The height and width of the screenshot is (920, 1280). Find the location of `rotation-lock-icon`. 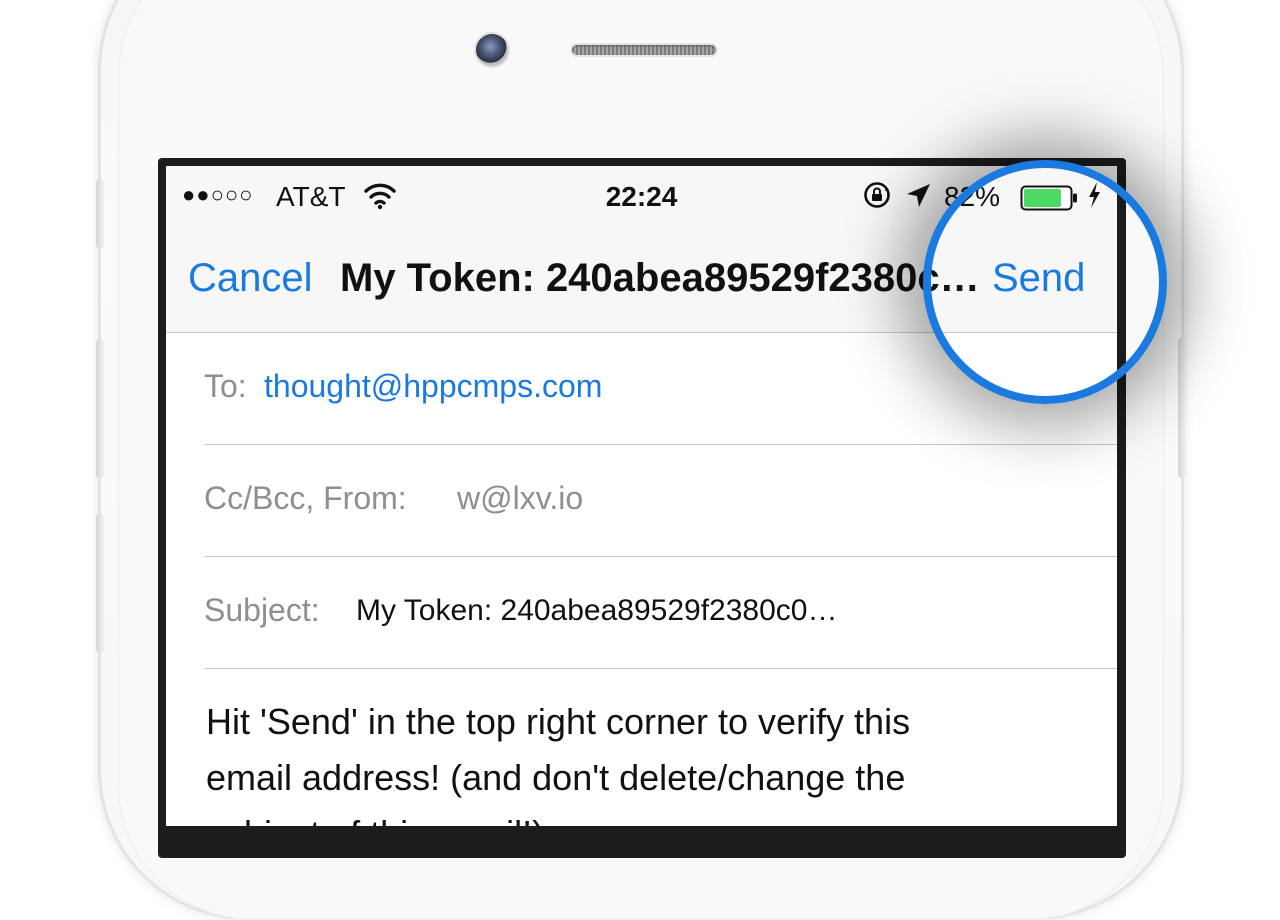

rotation-lock-icon is located at coordinates (877, 195).